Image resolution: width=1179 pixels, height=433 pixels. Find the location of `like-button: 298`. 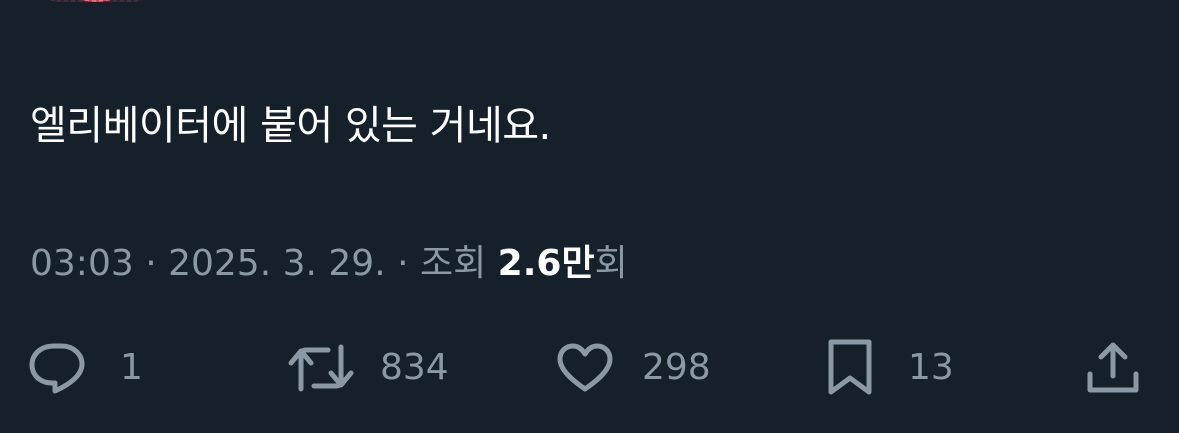

like-button: 298 is located at coordinates (633, 368).